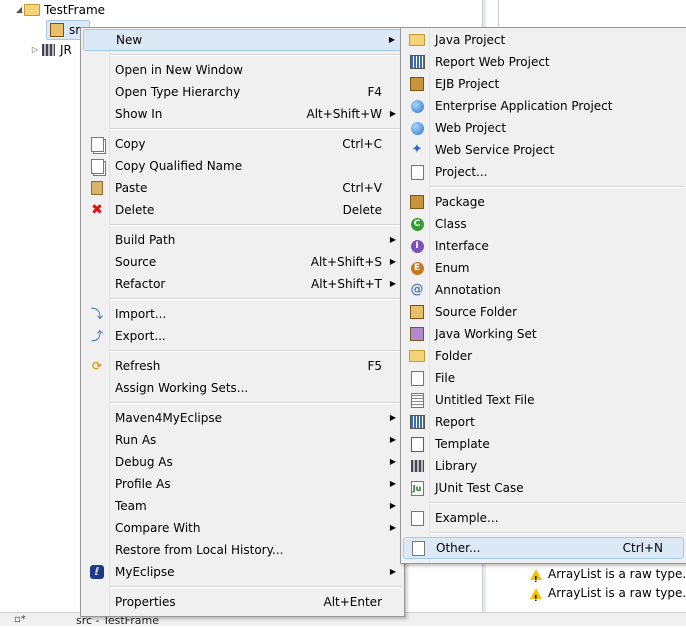 This screenshot has width=686, height=627. What do you see at coordinates (20, 619) in the screenshot?
I see `new-file-icon: ▫*` at bounding box center [20, 619].